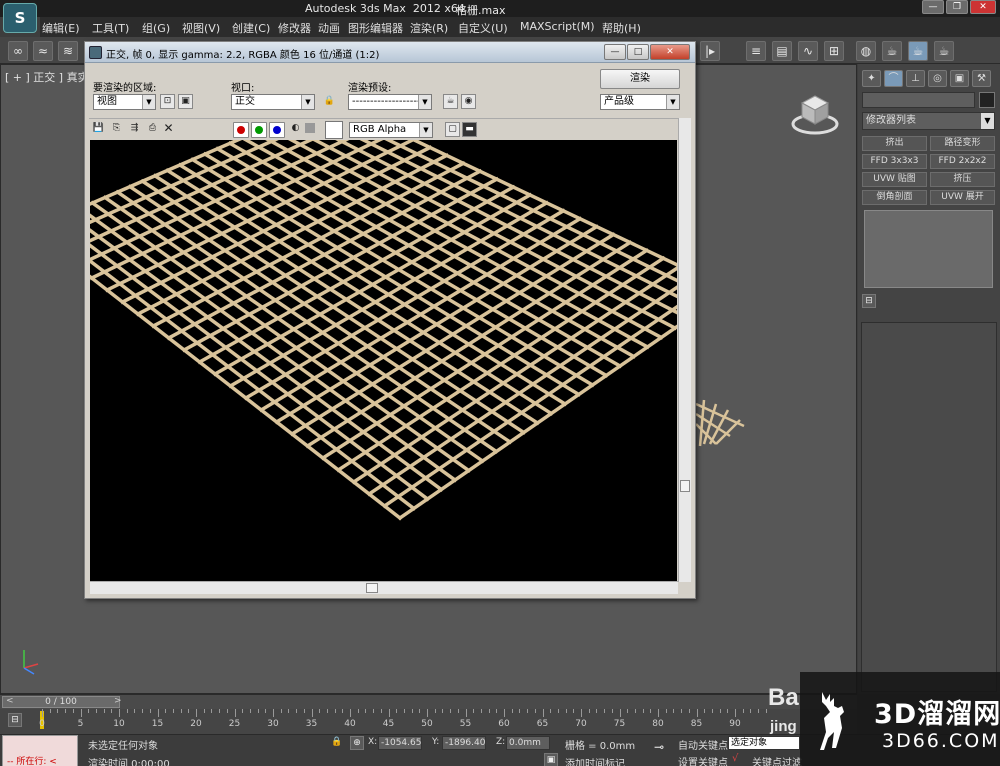 This screenshot has height=766, width=1000. Describe the element at coordinates (638, 52) in the screenshot. I see `dialog-maximize-button: □` at that location.